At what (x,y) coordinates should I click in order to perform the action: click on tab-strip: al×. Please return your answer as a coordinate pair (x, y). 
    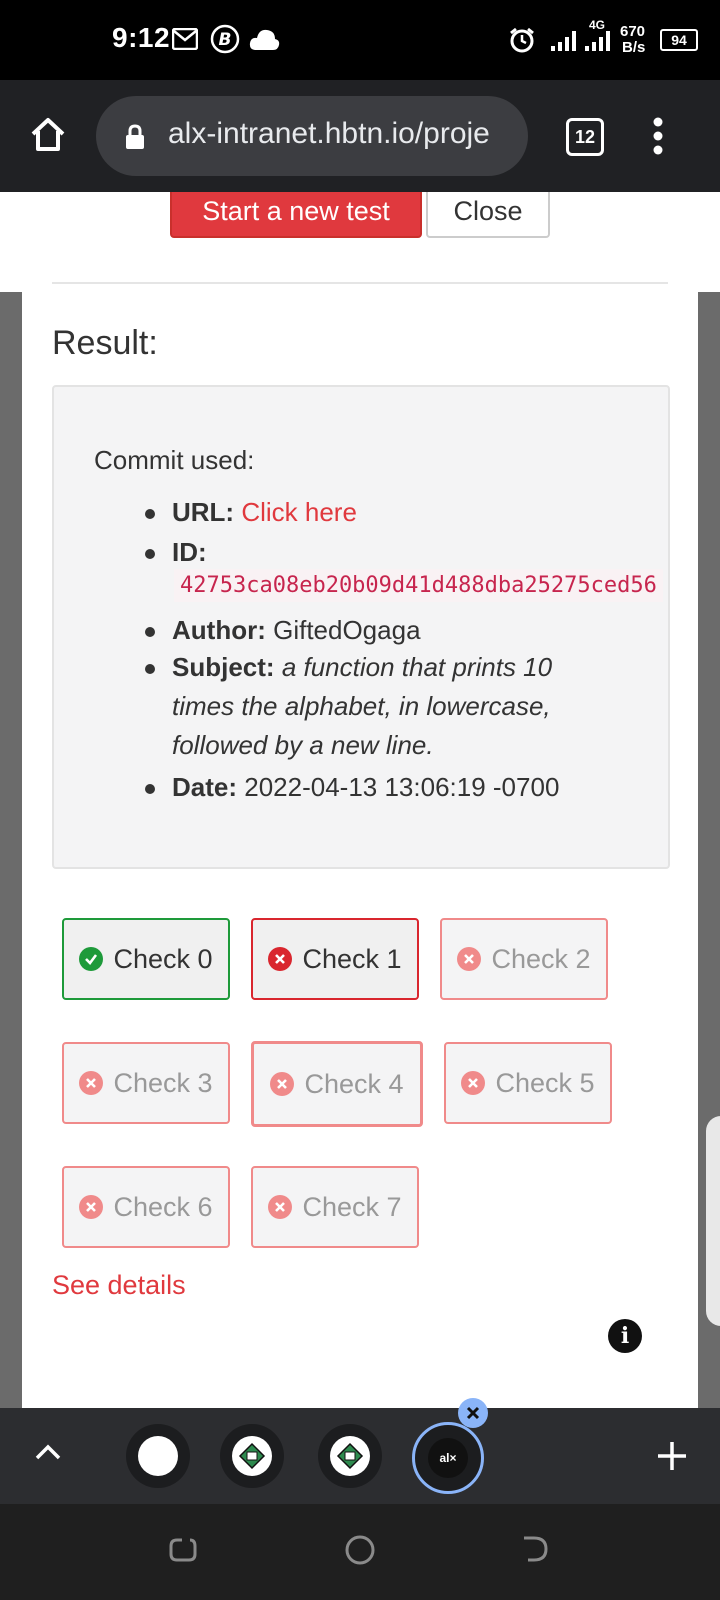
    Looking at the image, I should click on (360, 1451).